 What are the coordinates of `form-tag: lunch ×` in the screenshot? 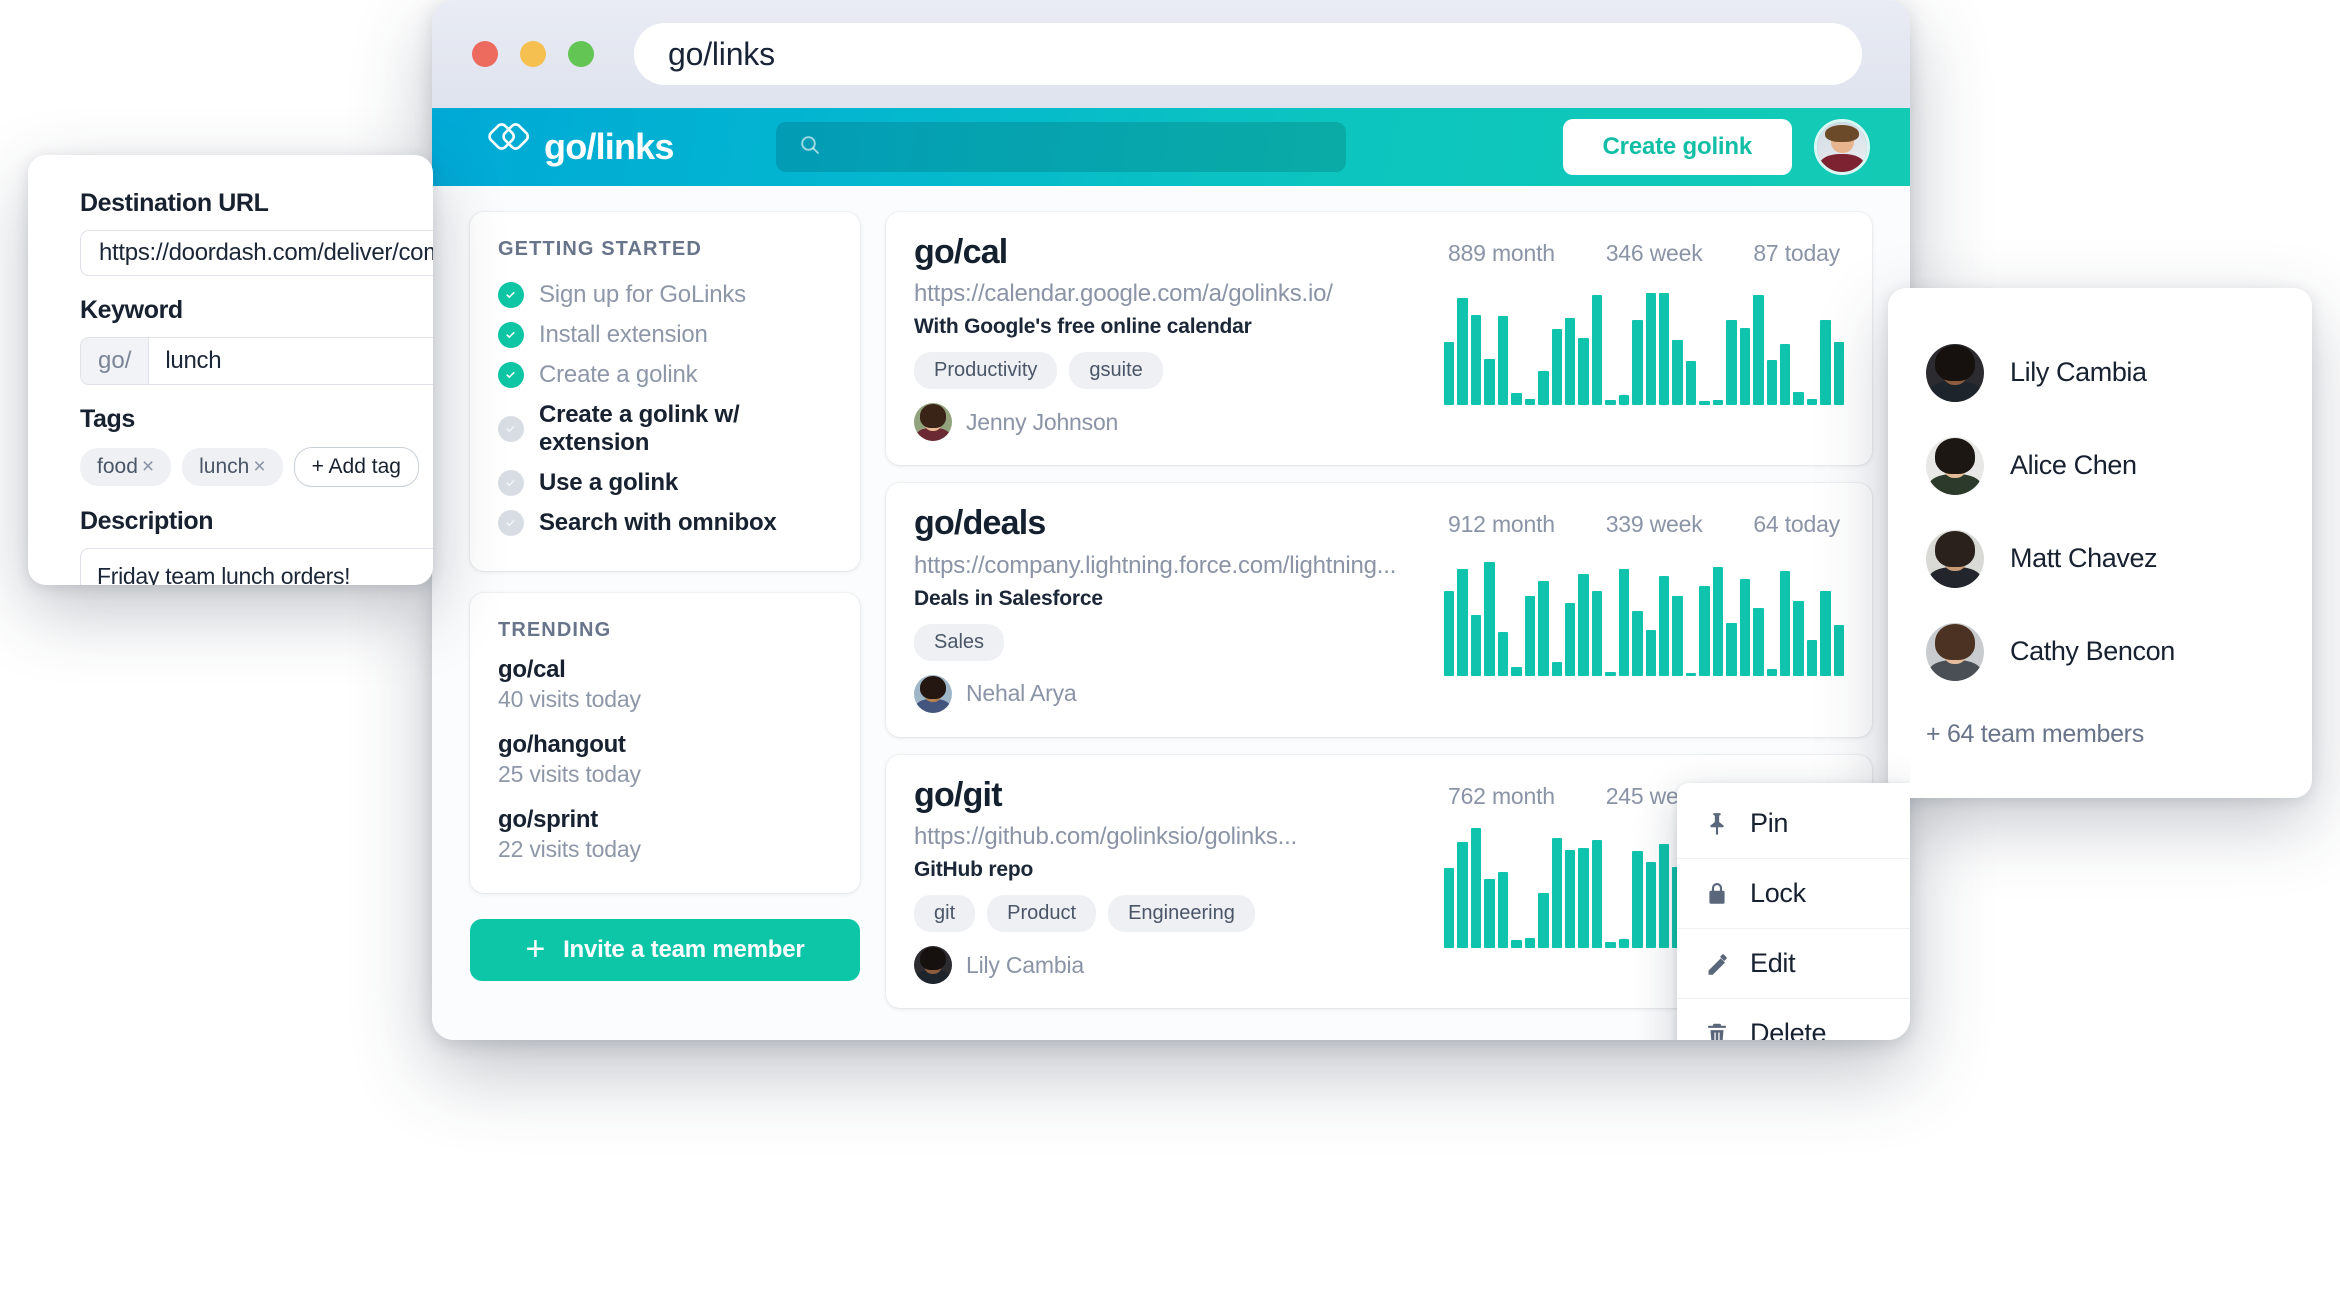 It's located at (232, 467).